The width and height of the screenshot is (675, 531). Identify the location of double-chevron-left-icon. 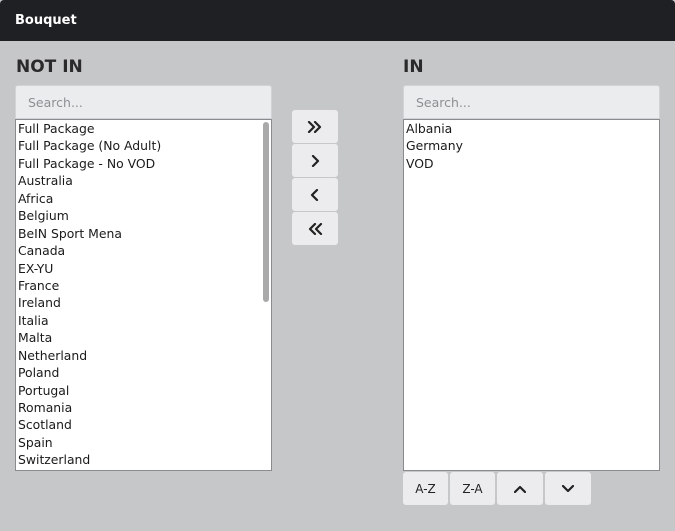
(315, 228).